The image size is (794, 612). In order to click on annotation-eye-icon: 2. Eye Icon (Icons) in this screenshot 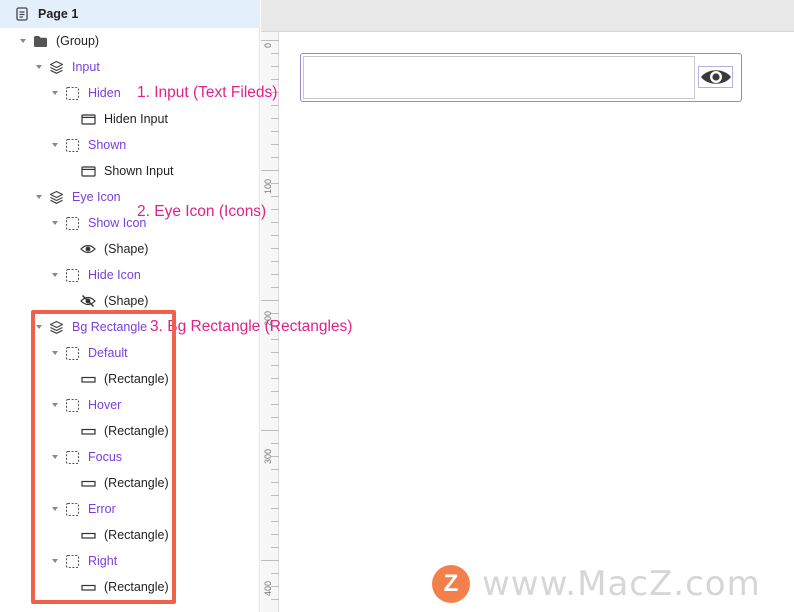, I will do `click(202, 211)`.